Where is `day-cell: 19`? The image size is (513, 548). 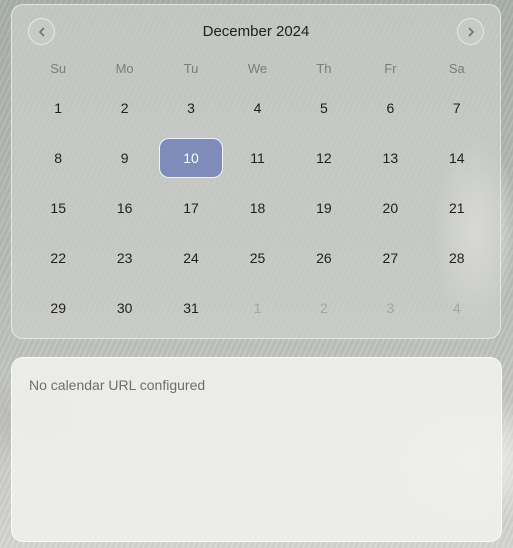 day-cell: 19 is located at coordinates (324, 208).